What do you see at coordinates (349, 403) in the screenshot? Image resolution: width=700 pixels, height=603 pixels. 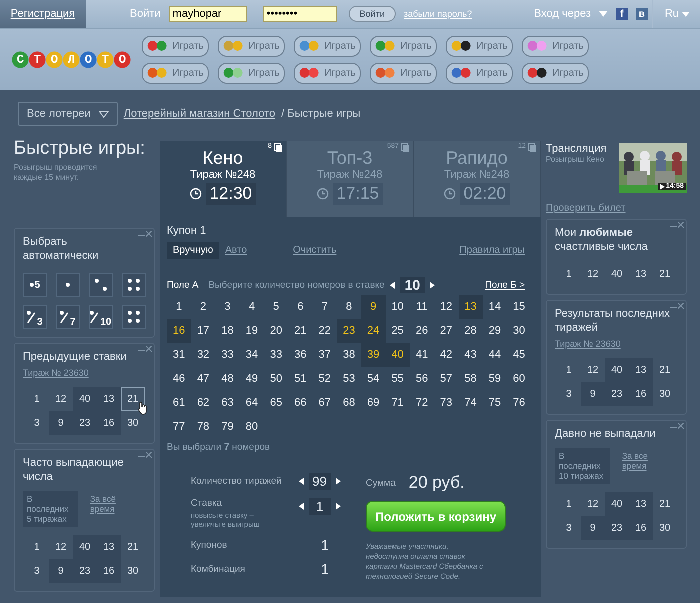 I see `number-button: 68` at bounding box center [349, 403].